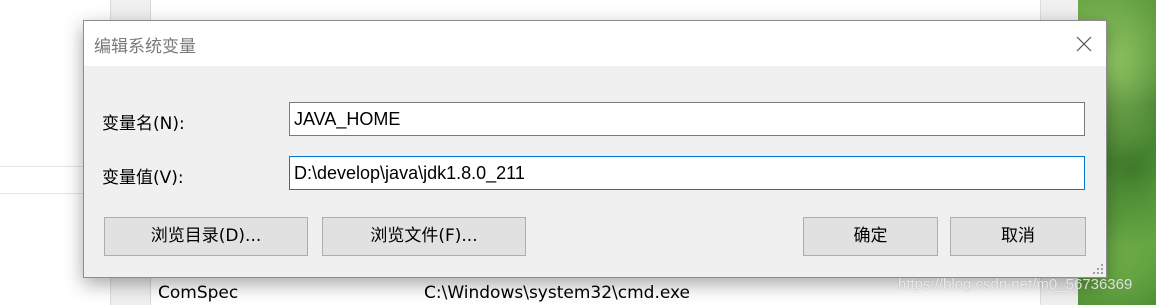 The width and height of the screenshot is (1156, 305). I want to click on variable-value-input, so click(687, 173).